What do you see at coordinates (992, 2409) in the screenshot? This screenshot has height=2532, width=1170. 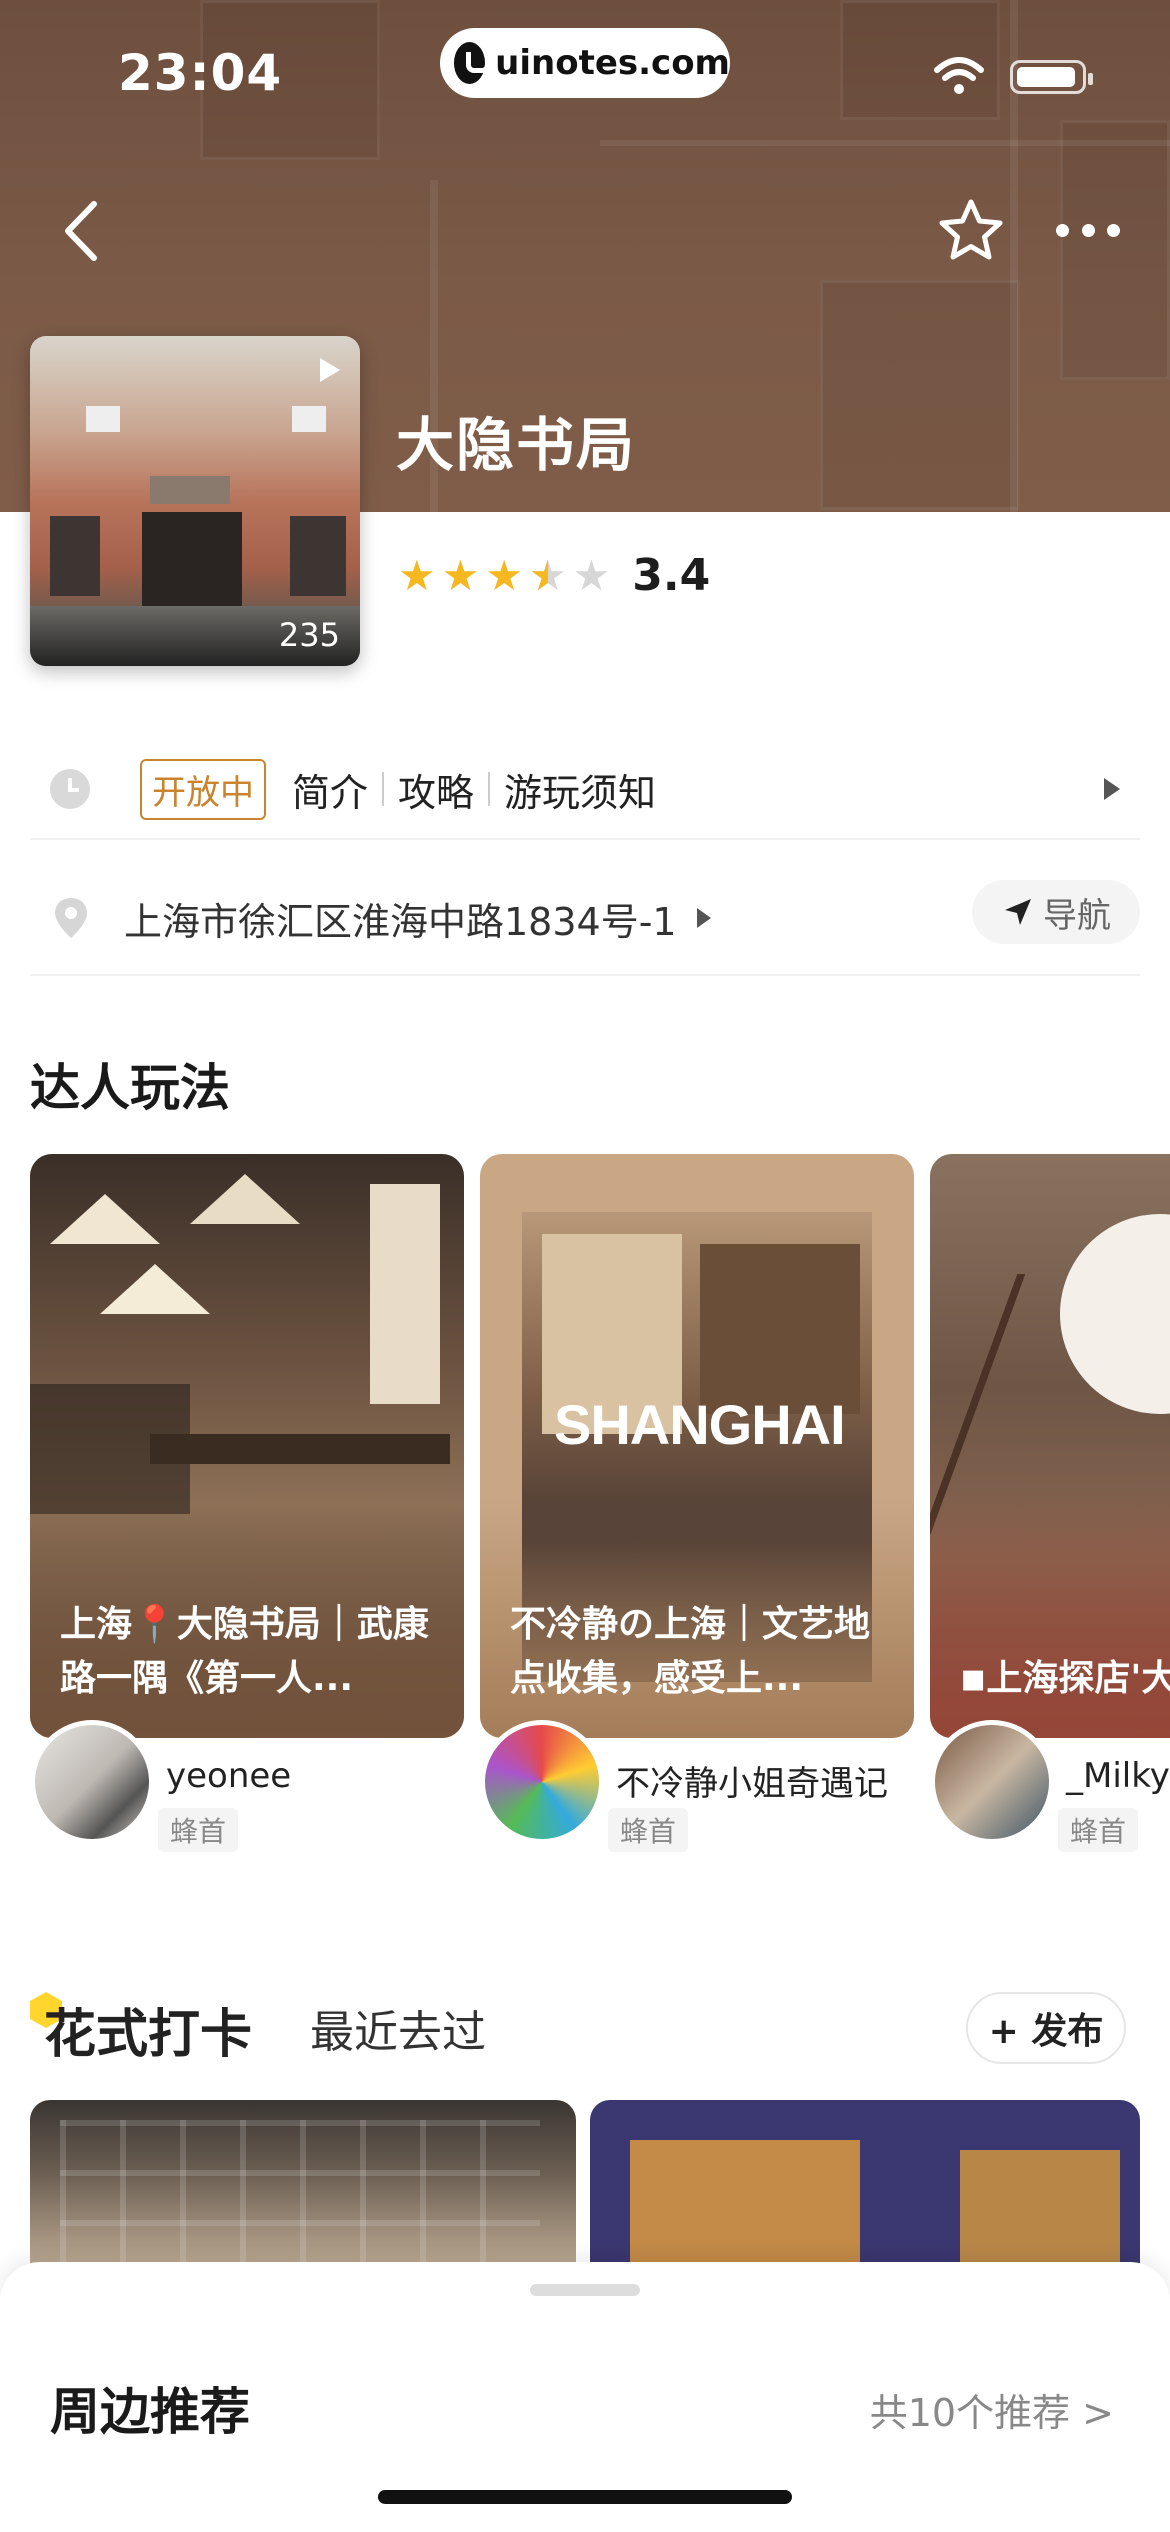 I see `nearby-more-link: 共10个推荐 >` at bounding box center [992, 2409].